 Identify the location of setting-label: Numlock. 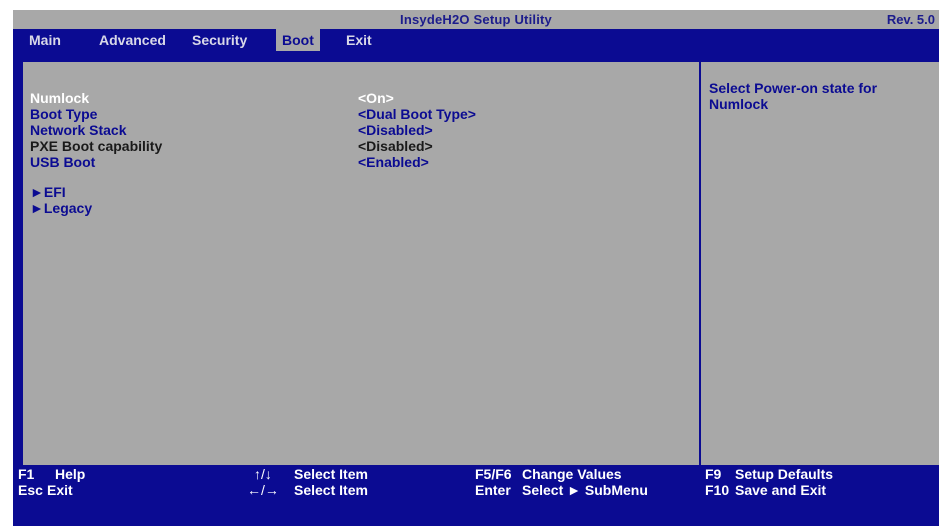
(60, 98).